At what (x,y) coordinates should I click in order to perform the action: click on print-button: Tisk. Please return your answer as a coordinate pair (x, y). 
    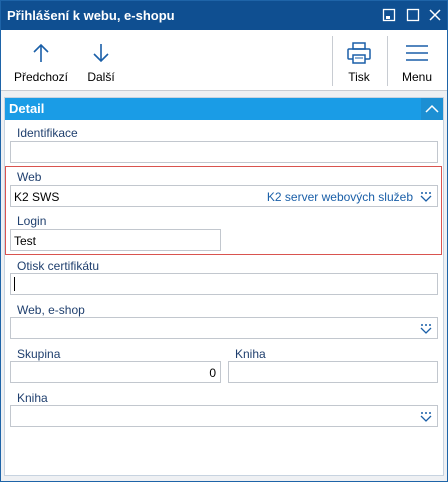
    Looking at the image, I should click on (359, 60).